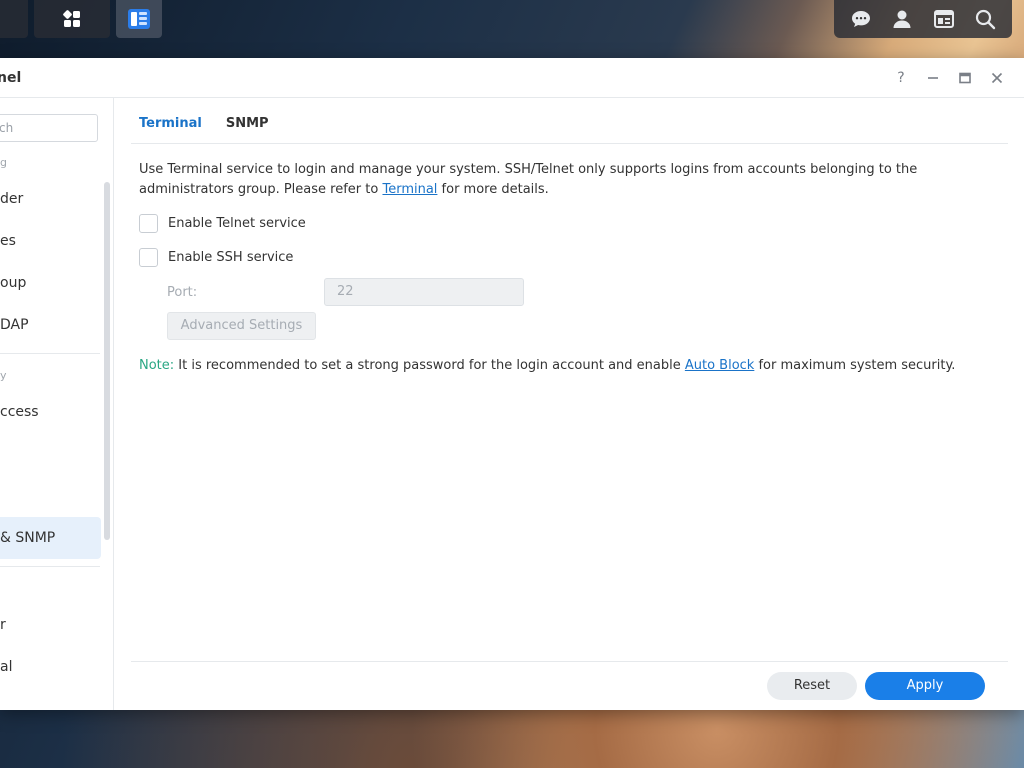 The height and width of the screenshot is (768, 1024). Describe the element at coordinates (861, 19) in the screenshot. I see `chat-icon` at that location.